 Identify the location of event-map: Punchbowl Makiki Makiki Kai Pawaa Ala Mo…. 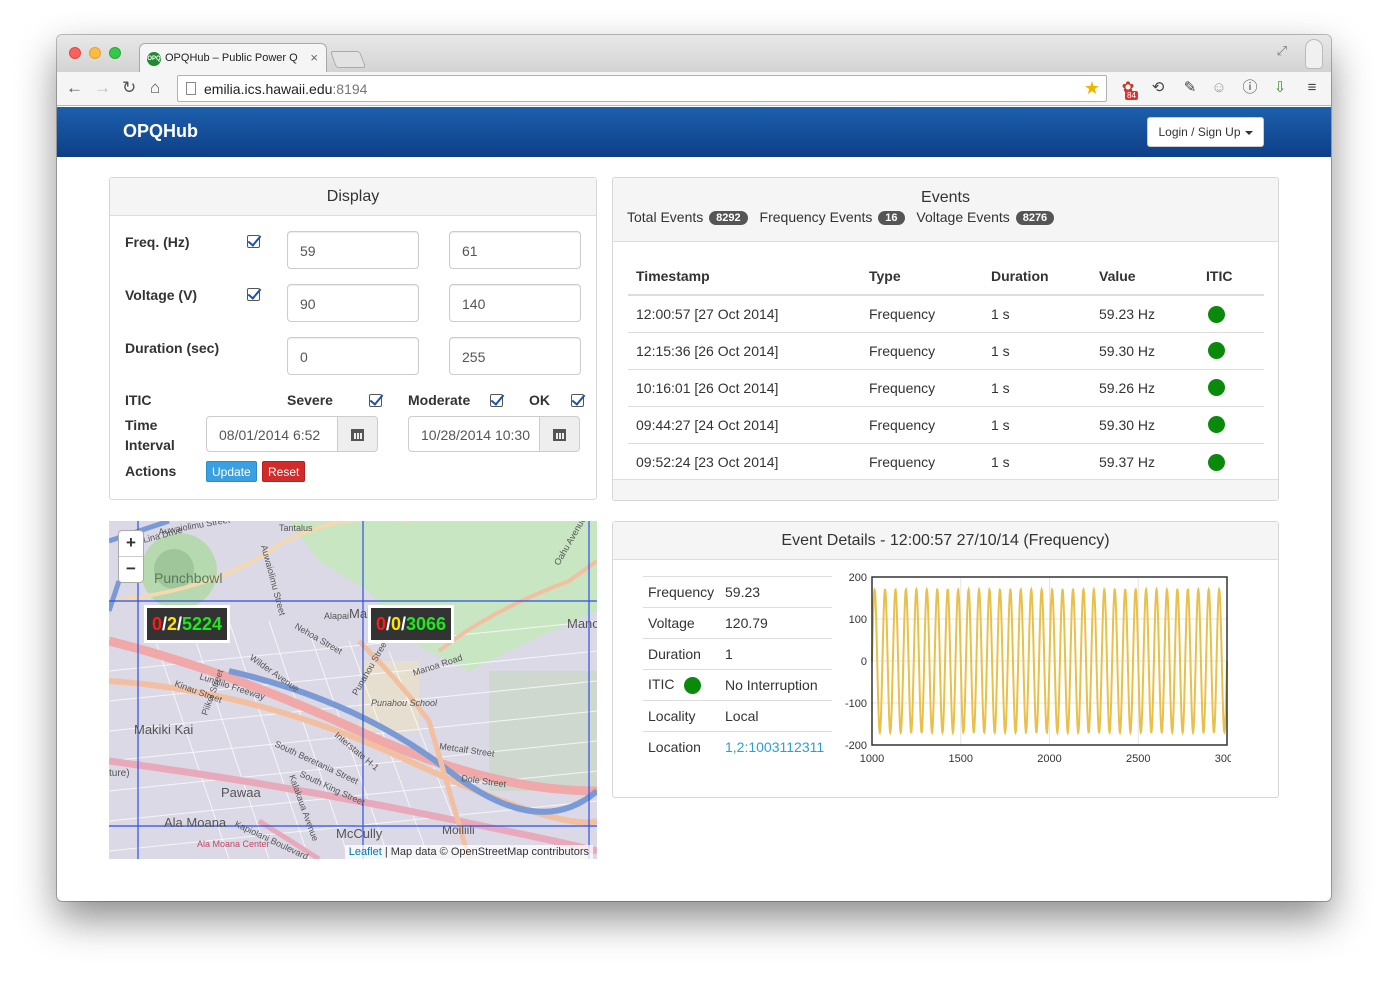
(353, 690).